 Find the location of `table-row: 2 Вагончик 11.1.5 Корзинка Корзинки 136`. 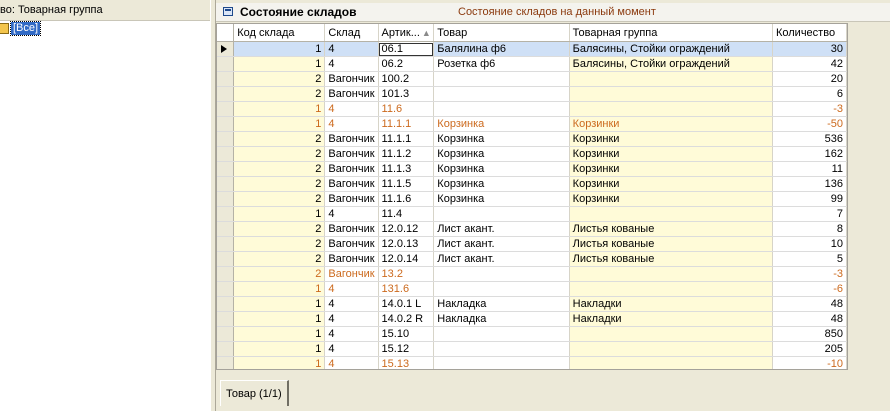

table-row: 2 Вагончик 11.1.5 Корзинка Корзинки 136 is located at coordinates (532, 184).